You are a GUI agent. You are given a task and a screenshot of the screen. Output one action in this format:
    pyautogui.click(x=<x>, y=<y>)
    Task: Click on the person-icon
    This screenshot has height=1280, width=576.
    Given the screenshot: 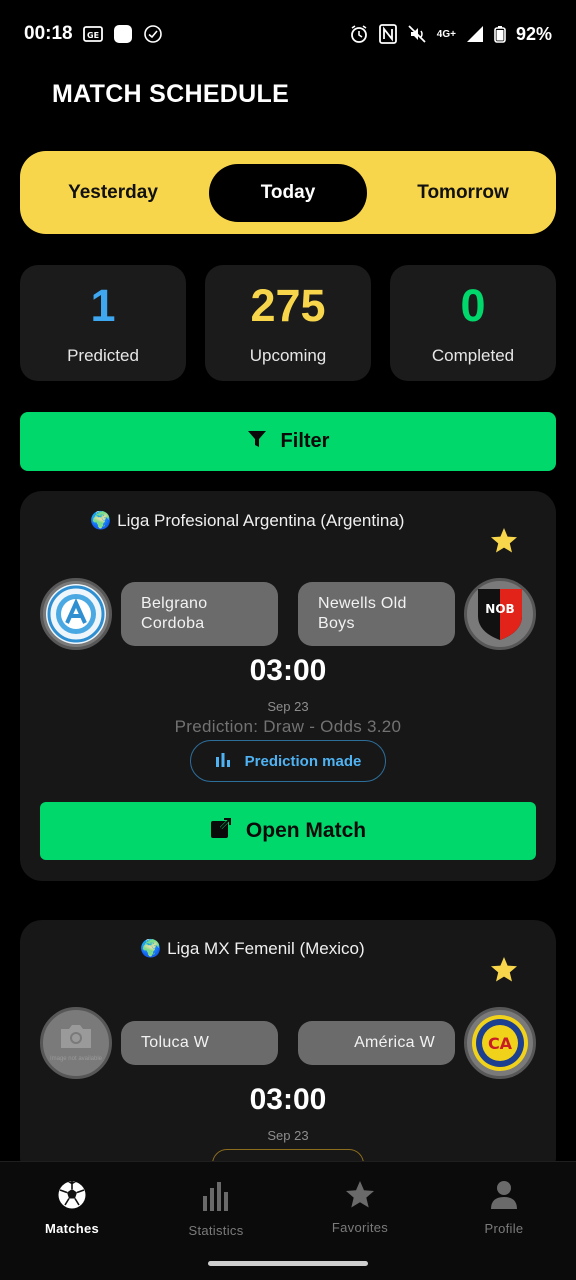 What is the action you would take?
    pyautogui.click(x=504, y=1197)
    